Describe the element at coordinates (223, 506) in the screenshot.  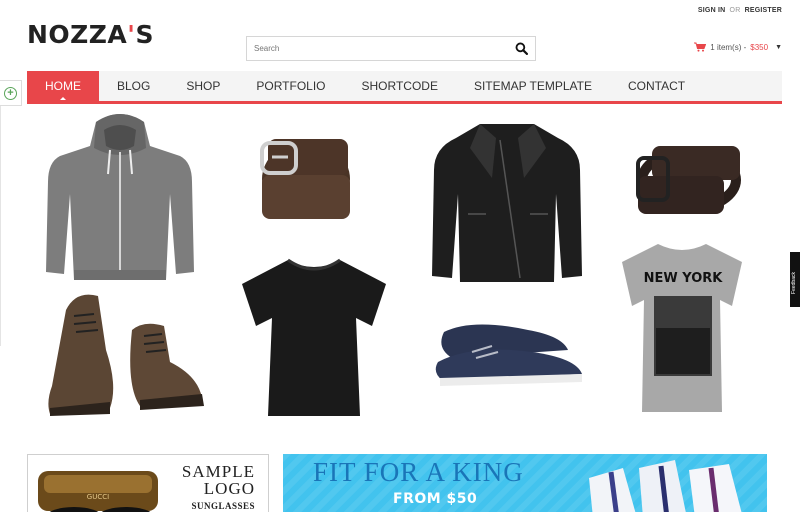
I see `banner-logo-line3: SUNGLASSES` at that location.